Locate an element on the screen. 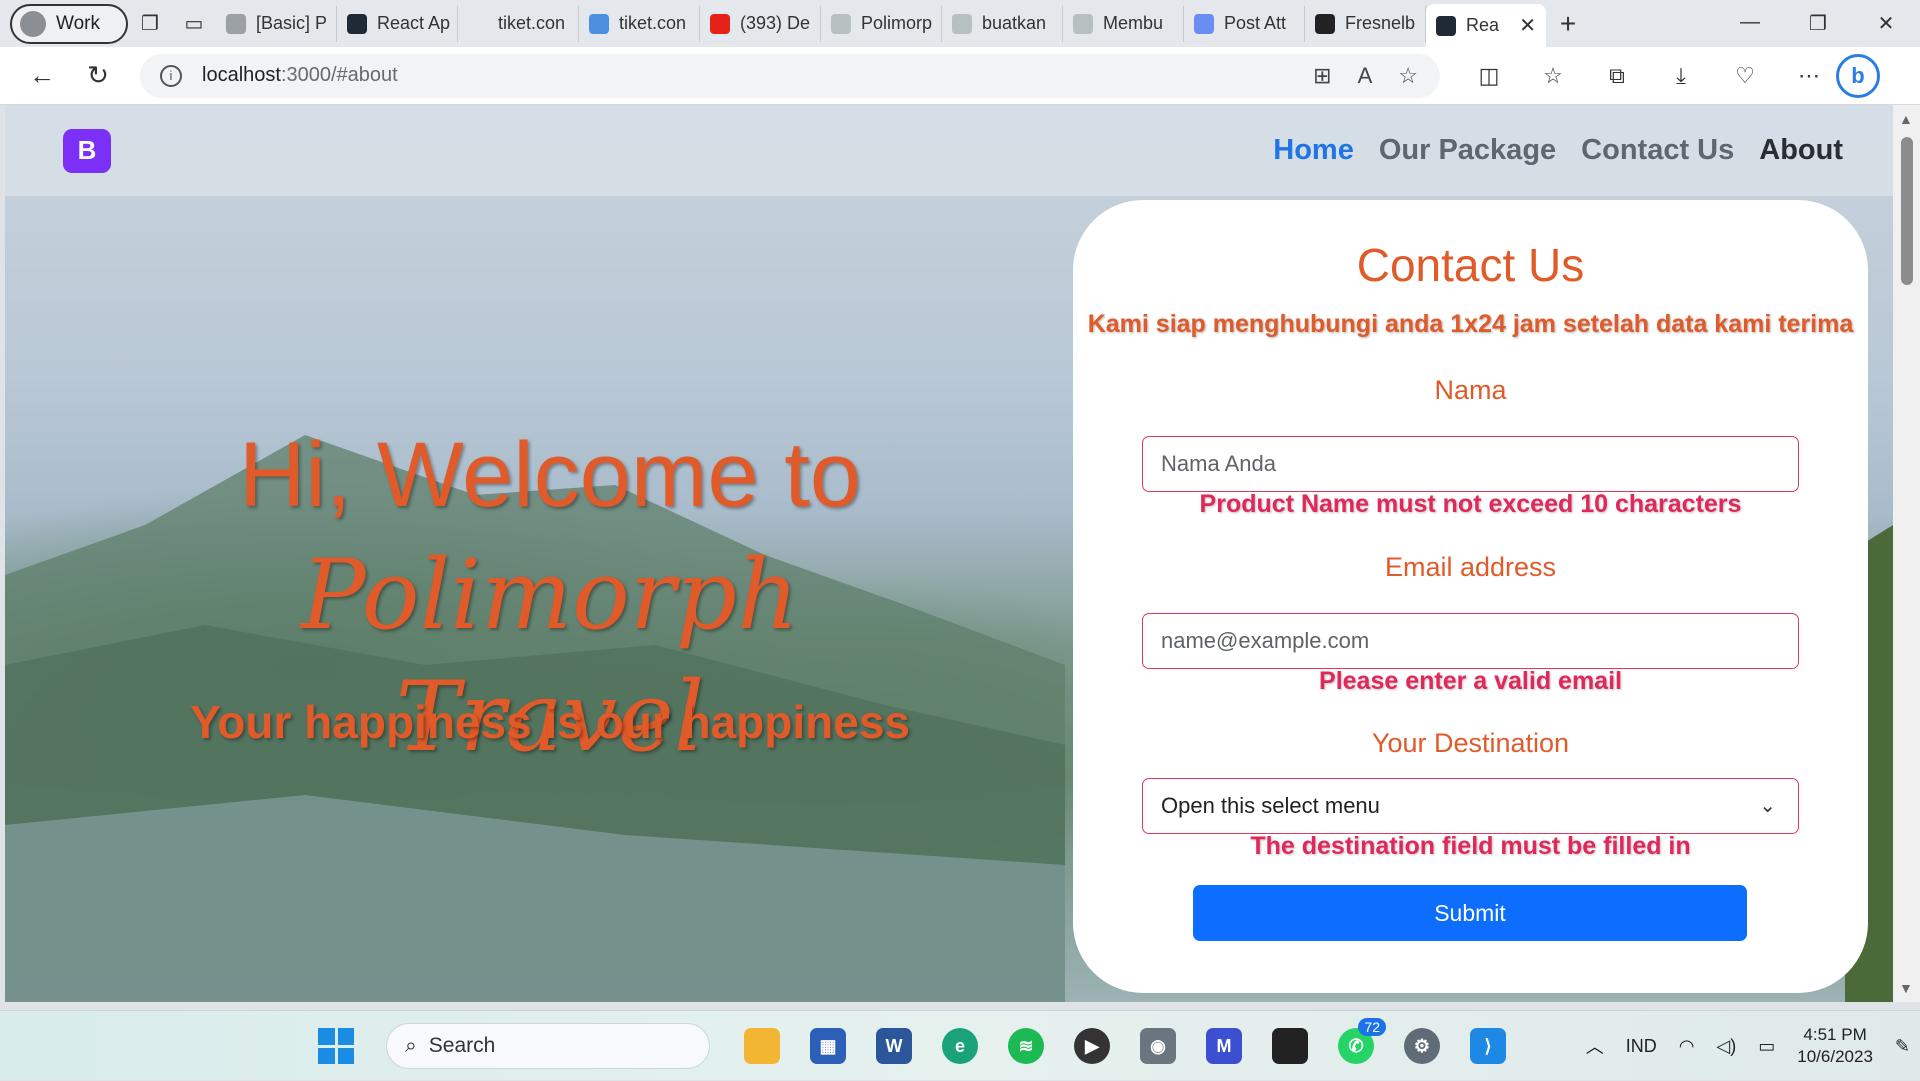 This screenshot has height=1081, width=1920. tab-5: Polimorp is located at coordinates (881, 23).